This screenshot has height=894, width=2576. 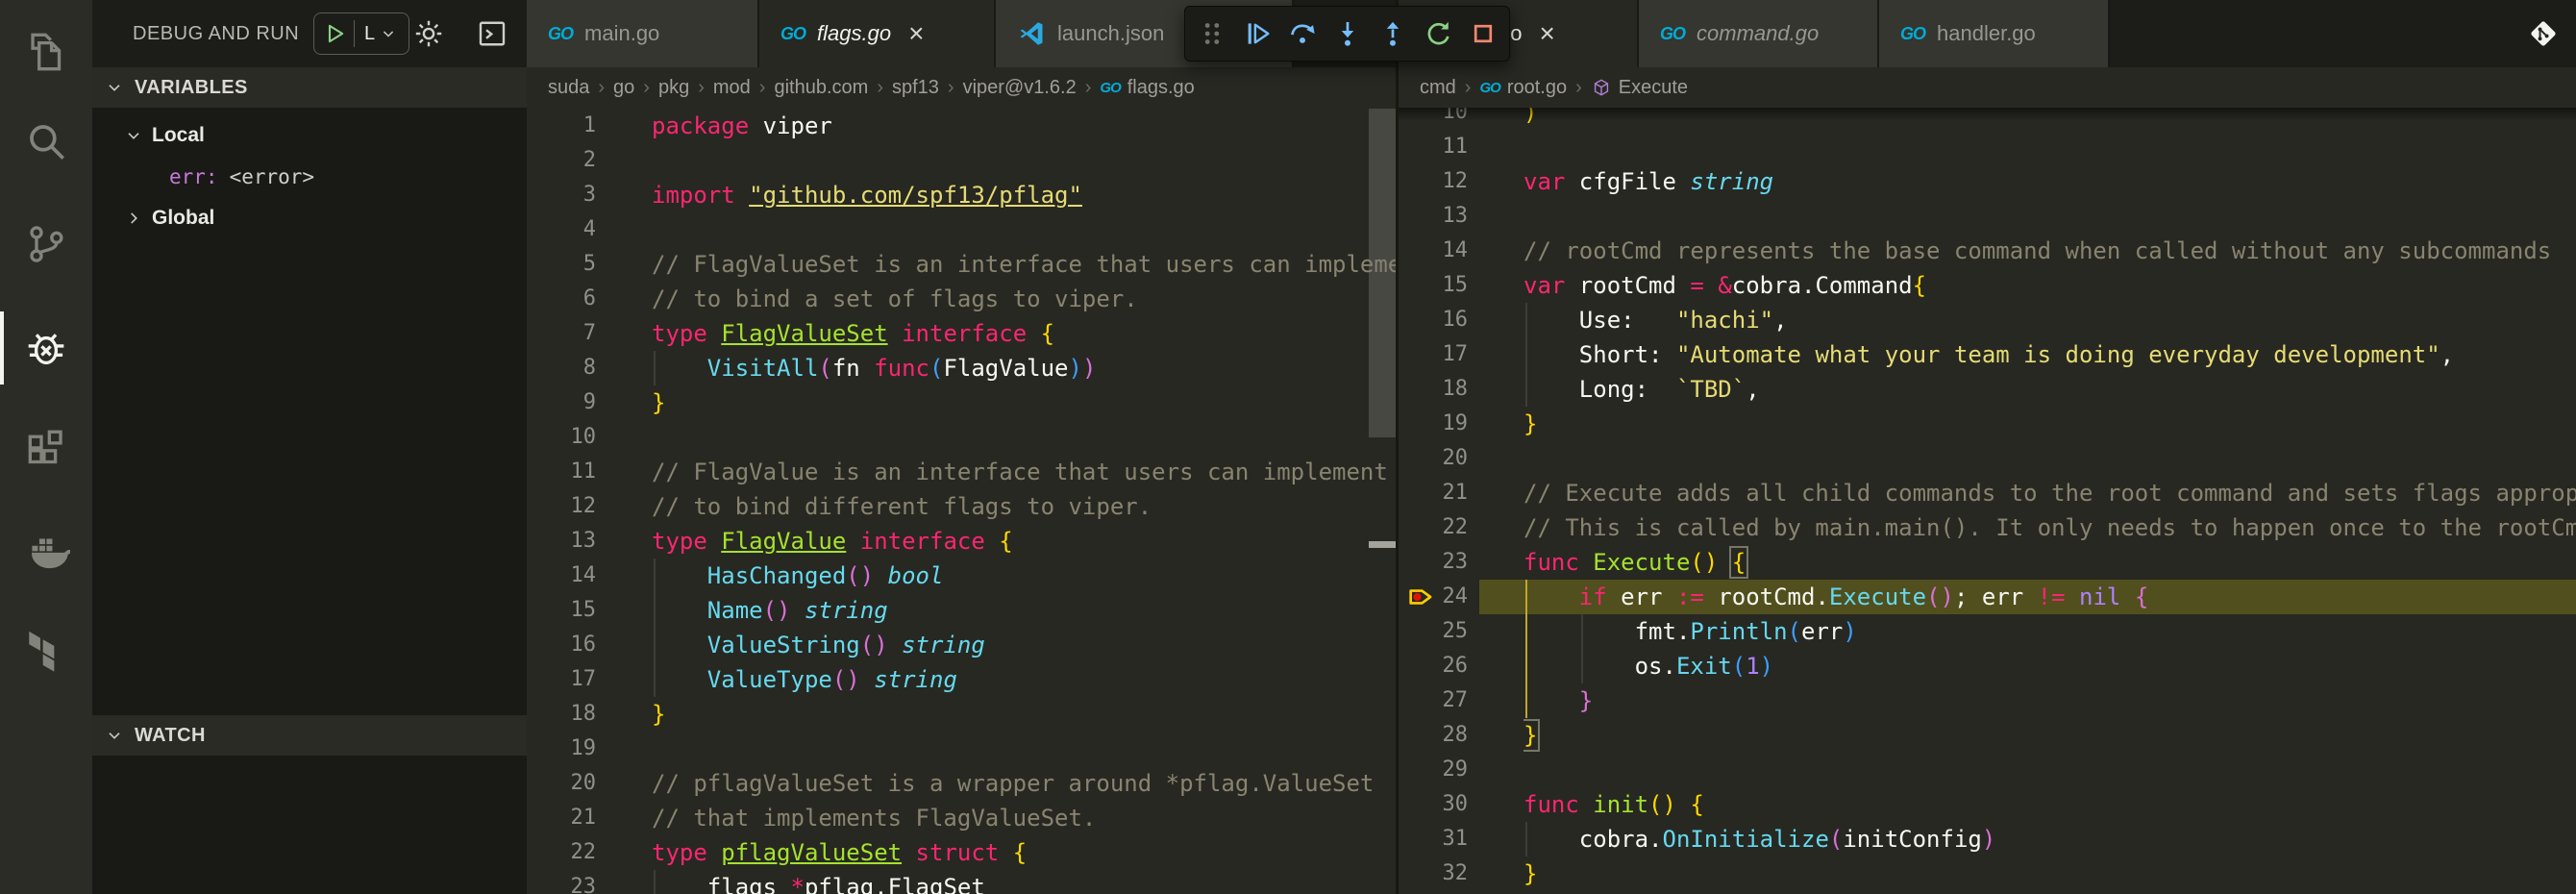 I want to click on watch-section-header: WATCH, so click(x=310, y=735).